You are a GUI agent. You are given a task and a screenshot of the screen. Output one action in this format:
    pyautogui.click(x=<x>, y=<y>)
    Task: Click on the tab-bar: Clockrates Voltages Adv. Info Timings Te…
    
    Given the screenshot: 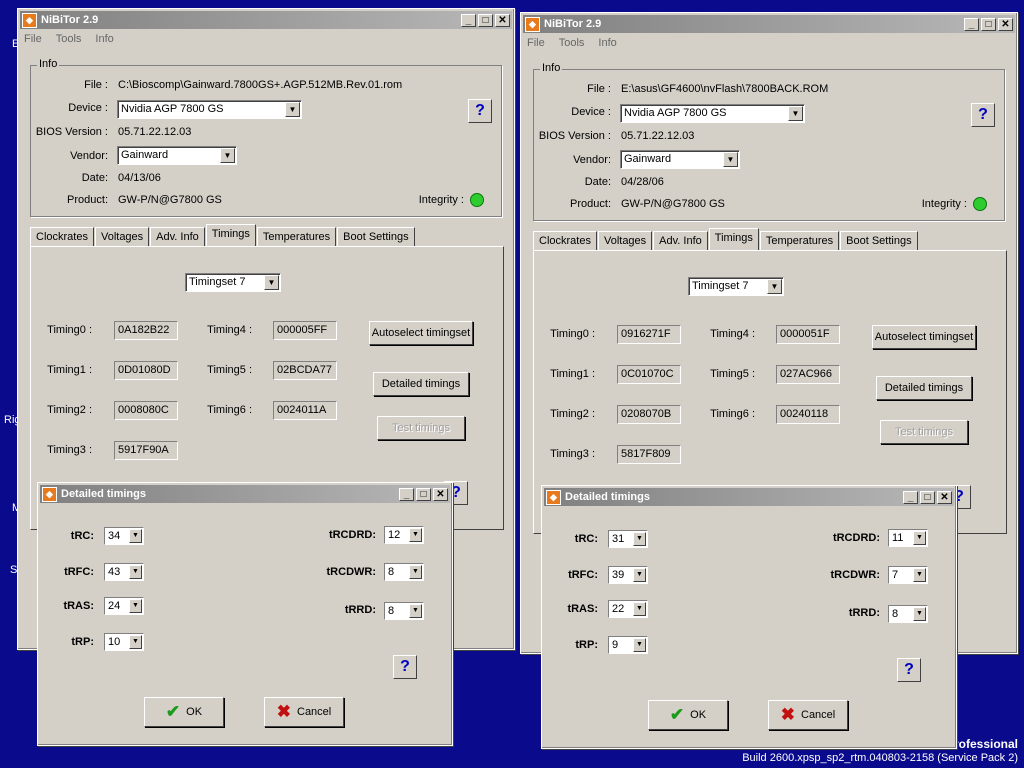 What is the action you would take?
    pyautogui.click(x=223, y=235)
    